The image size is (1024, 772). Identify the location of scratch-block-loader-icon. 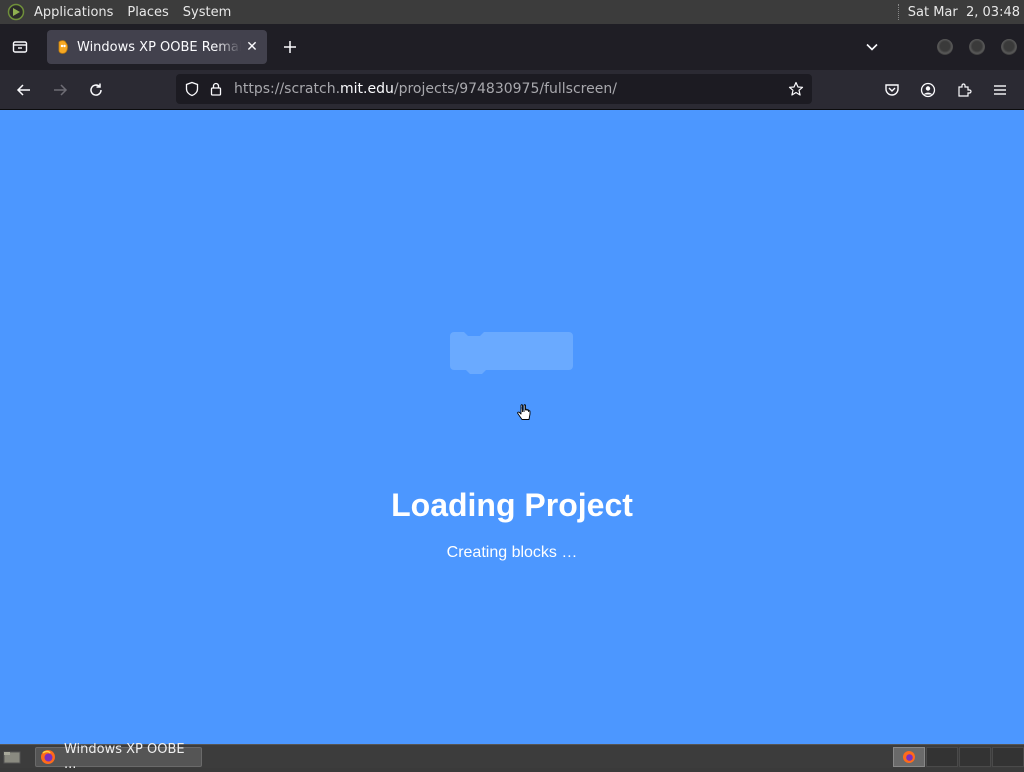
(511, 353).